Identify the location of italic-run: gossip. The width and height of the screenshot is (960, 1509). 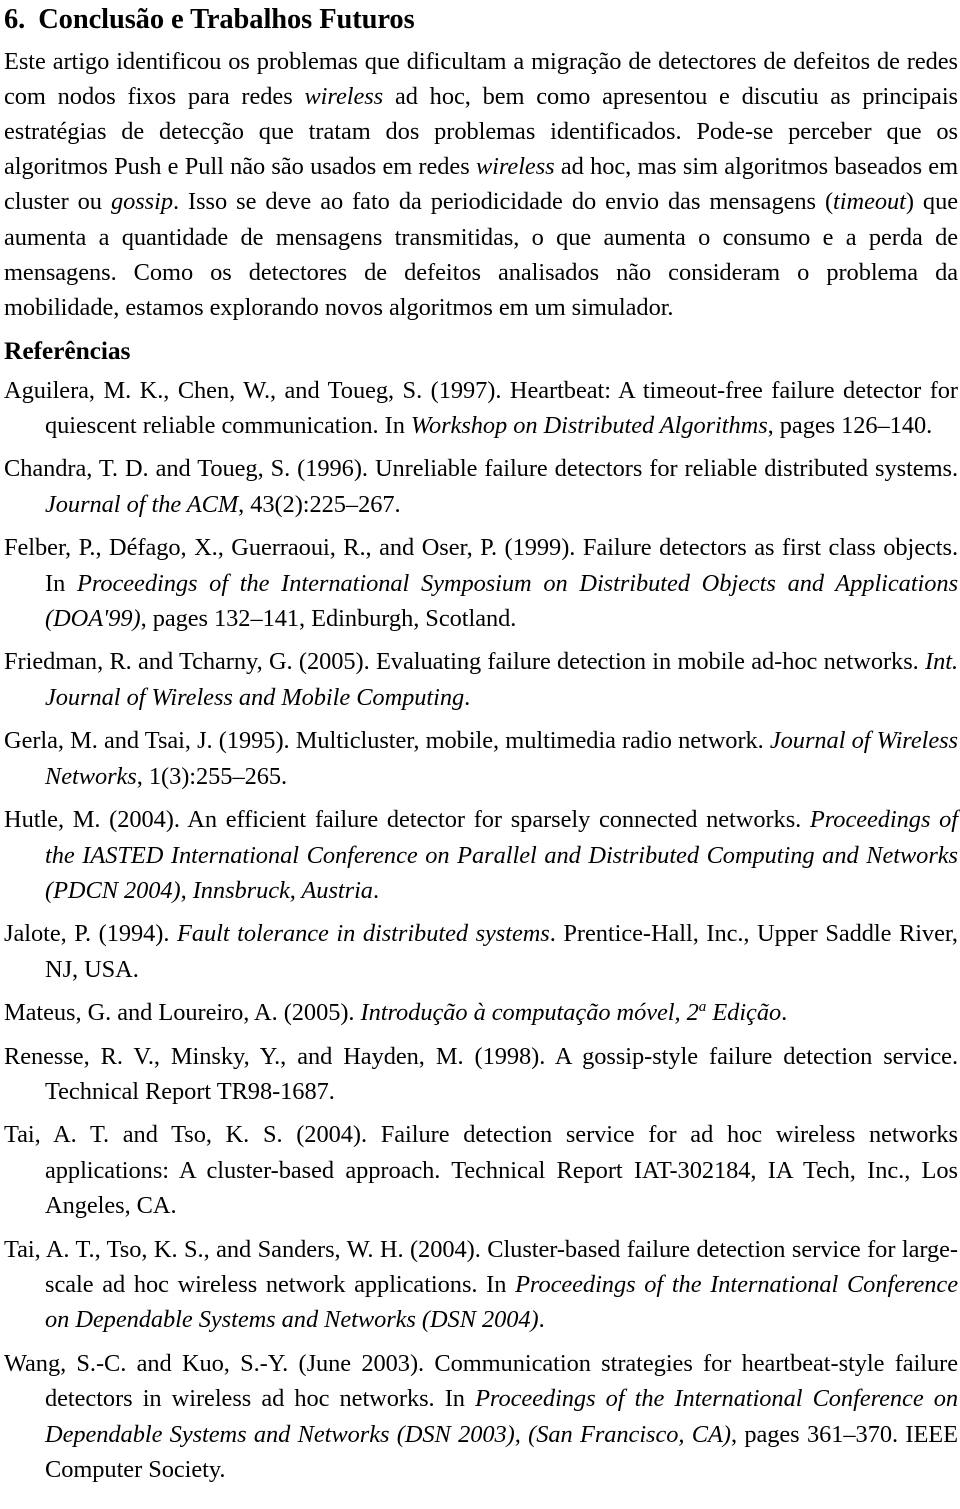
(141, 202).